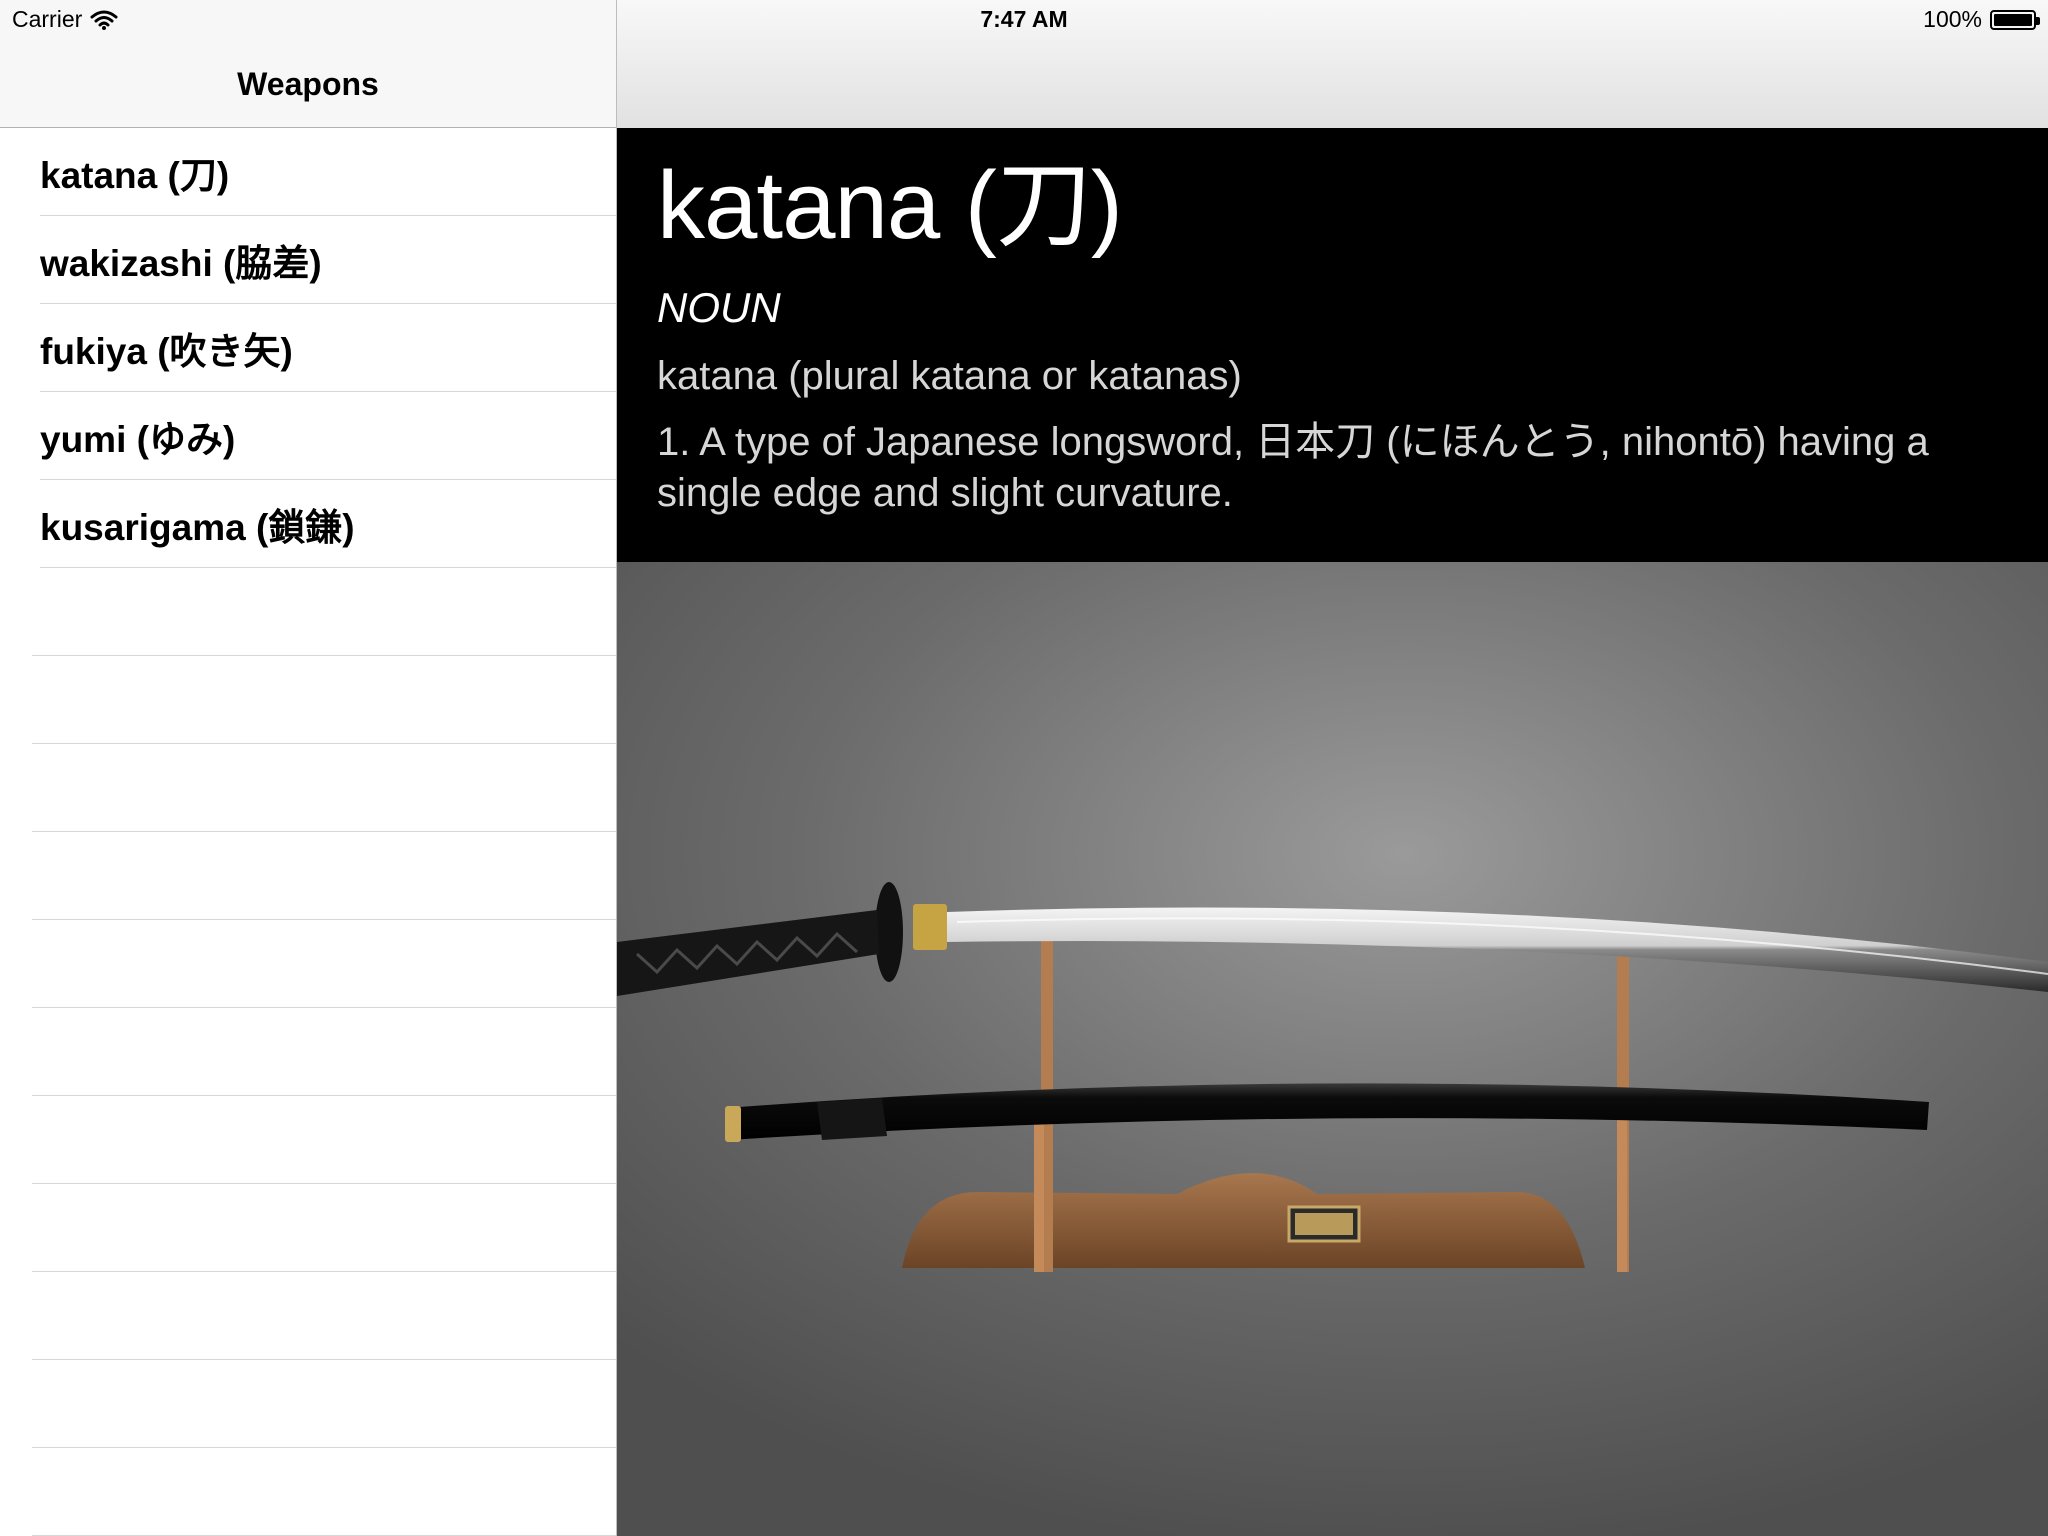  I want to click on sword-stand-base, so click(1243, 1220).